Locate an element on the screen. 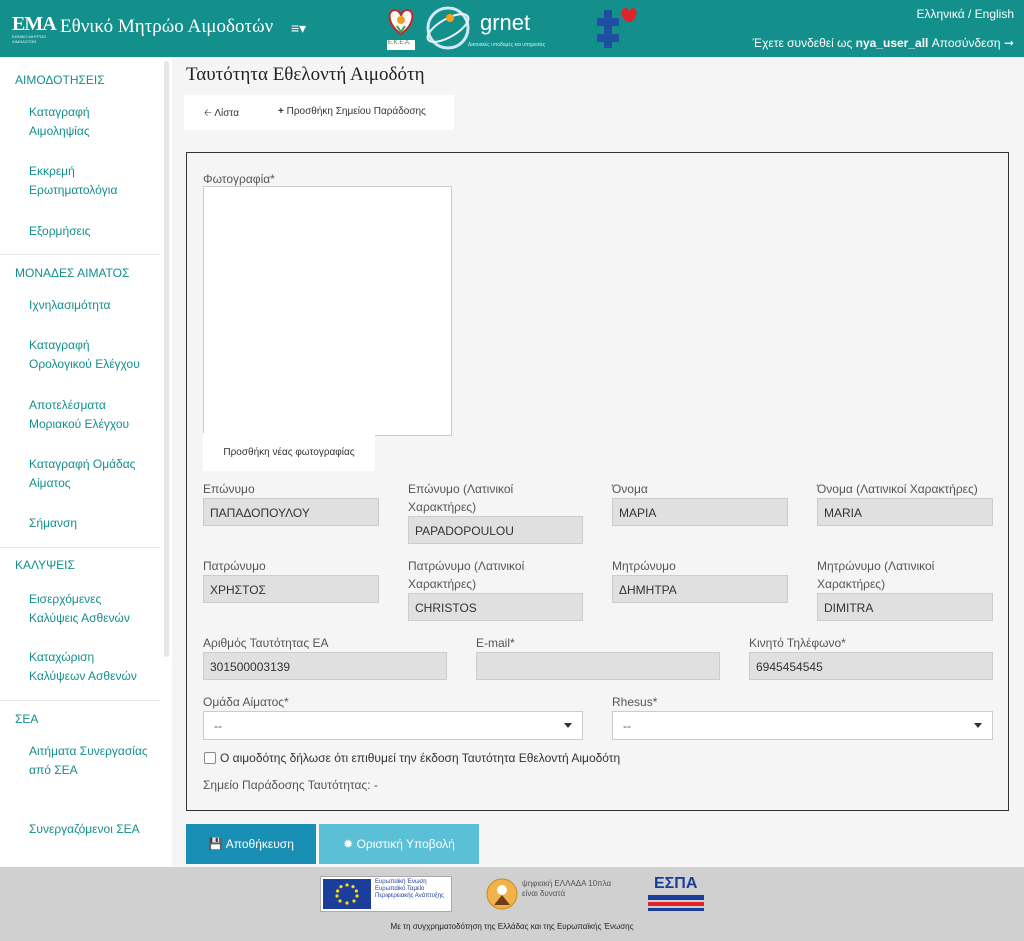  rhesus-label: Rhesus* is located at coordinates (635, 702).